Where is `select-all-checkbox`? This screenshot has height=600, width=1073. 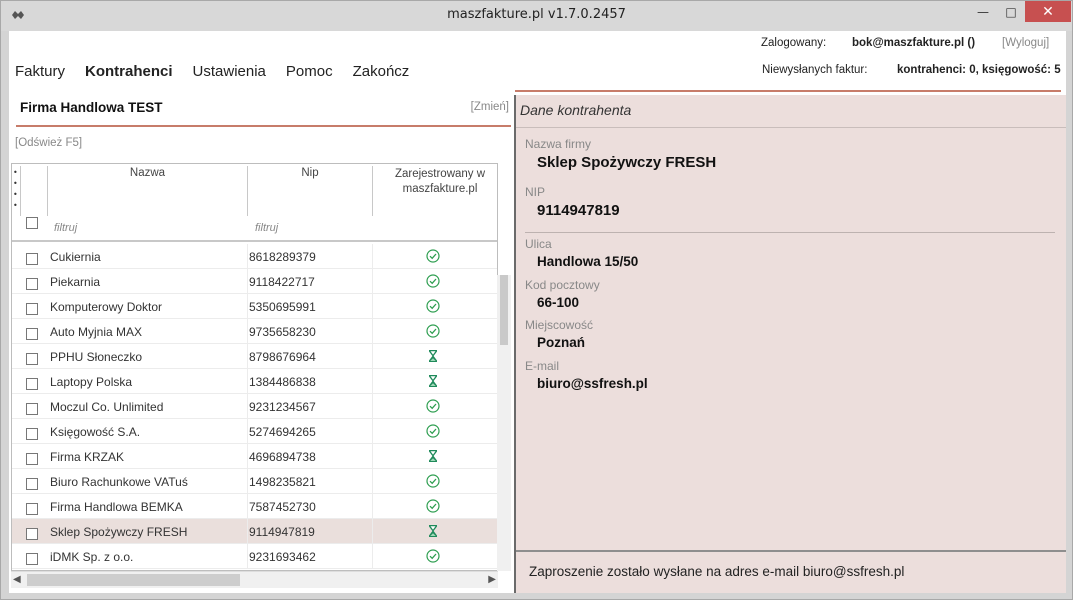 select-all-checkbox is located at coordinates (32, 223).